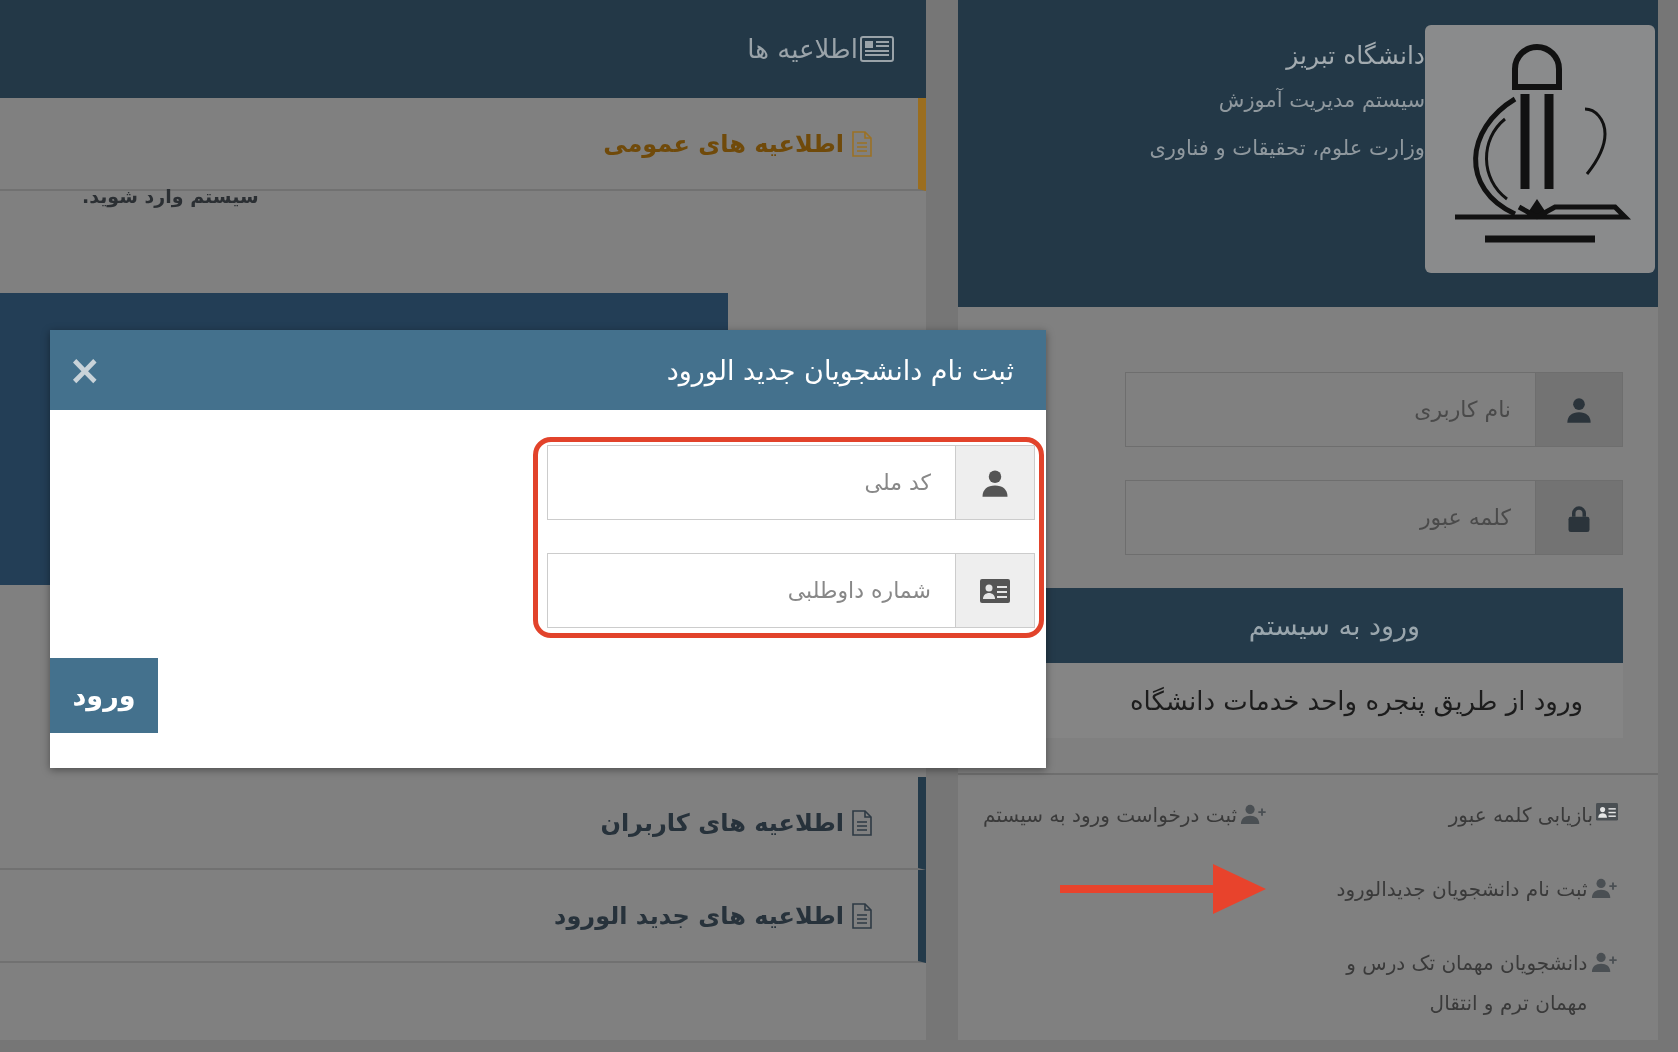 The image size is (1678, 1052). What do you see at coordinates (1482, 983) in the screenshot?
I see `link: دانشجویان مهمان تک درس و مهمان ترم و انتقال` at bounding box center [1482, 983].